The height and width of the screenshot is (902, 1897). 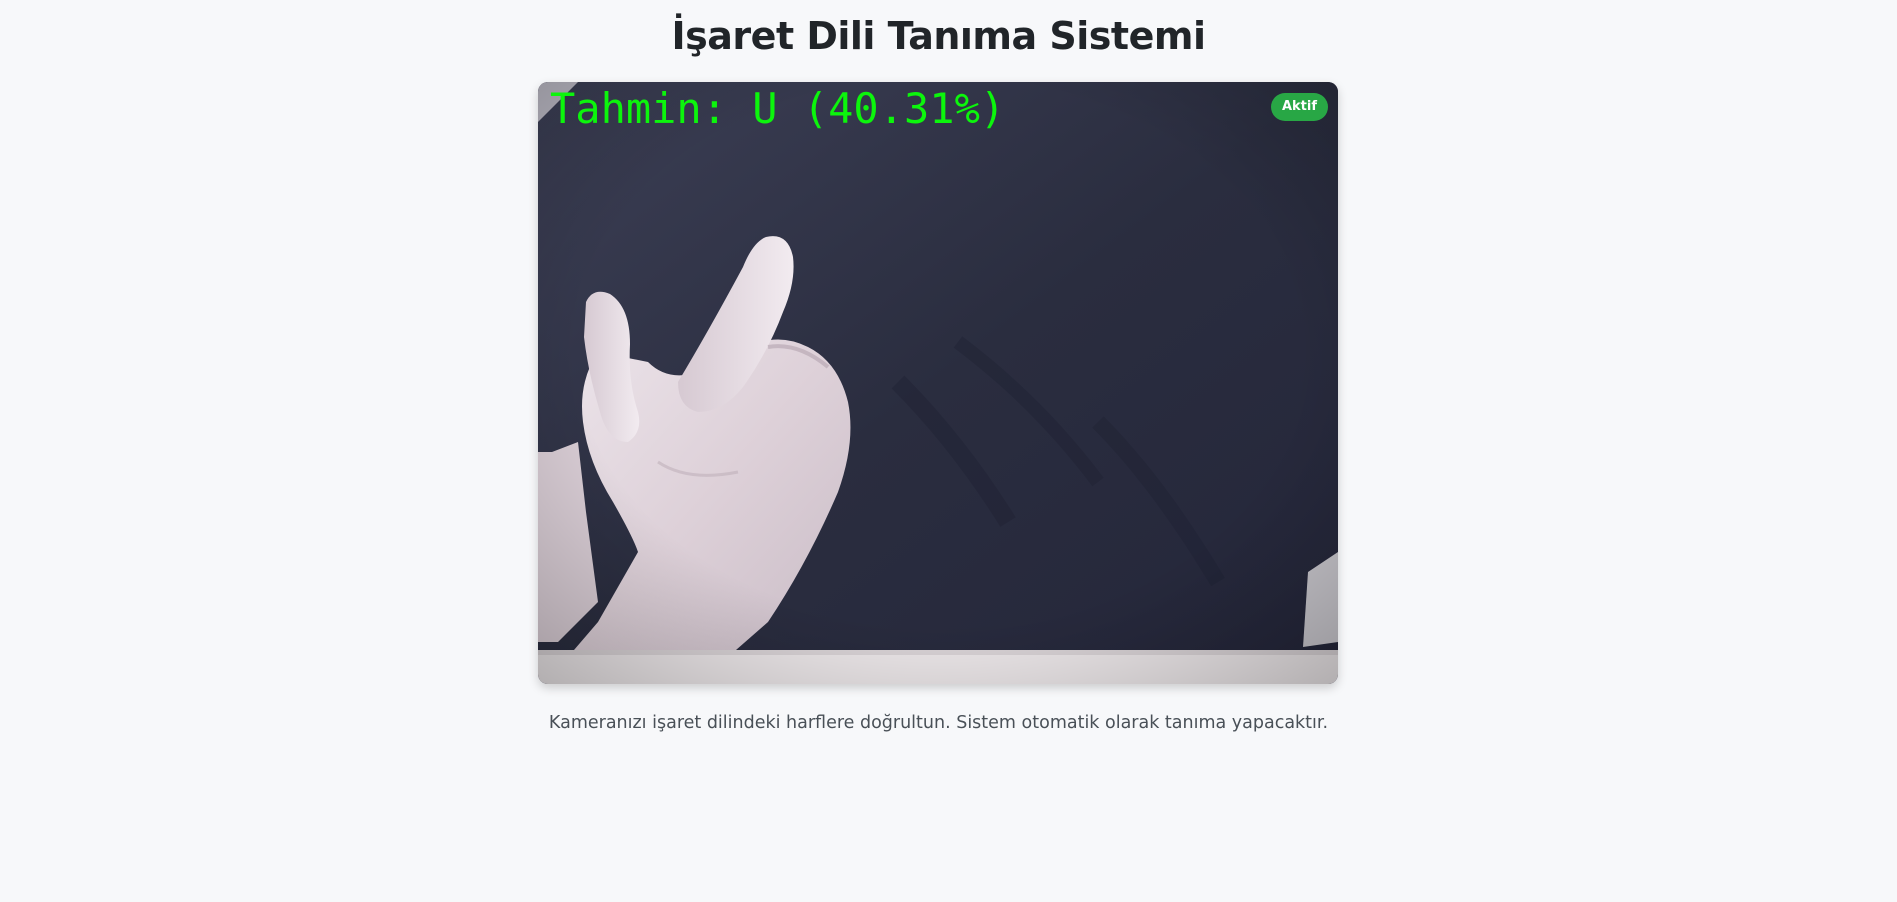 What do you see at coordinates (1299, 107) in the screenshot?
I see `status-badge: Aktif` at bounding box center [1299, 107].